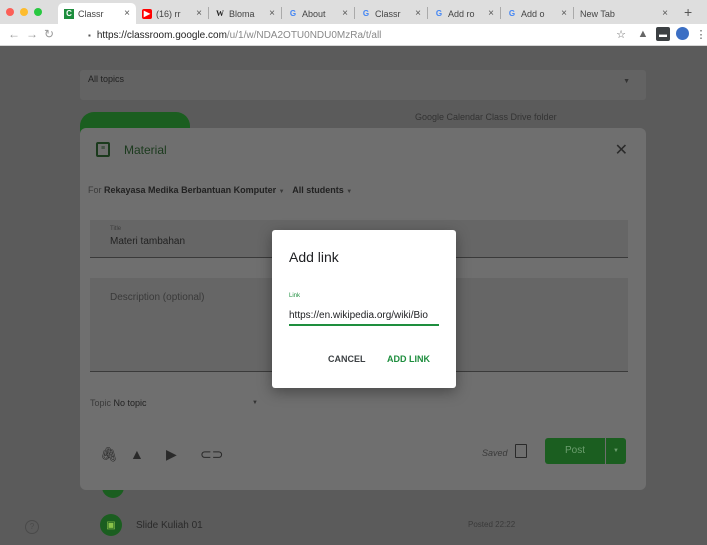  What do you see at coordinates (109, 454) in the screenshot?
I see `paperclip-icon: 🖇` at bounding box center [109, 454].